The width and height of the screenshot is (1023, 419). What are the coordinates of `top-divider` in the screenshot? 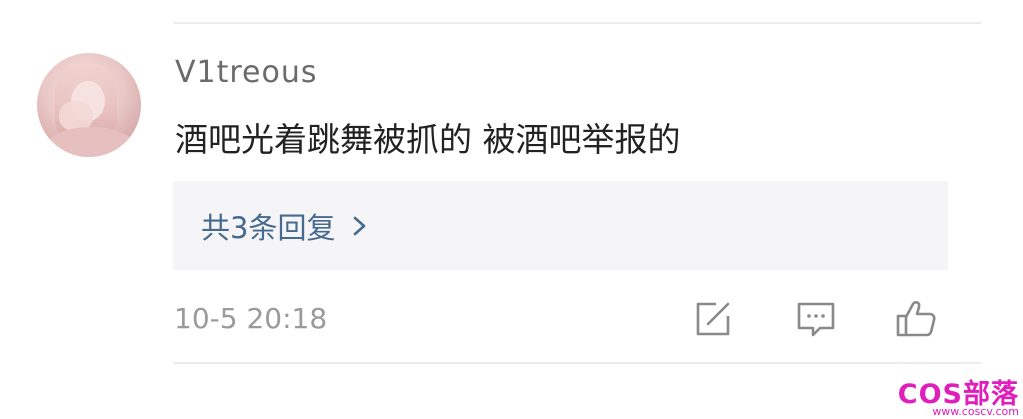 It's located at (577, 23).